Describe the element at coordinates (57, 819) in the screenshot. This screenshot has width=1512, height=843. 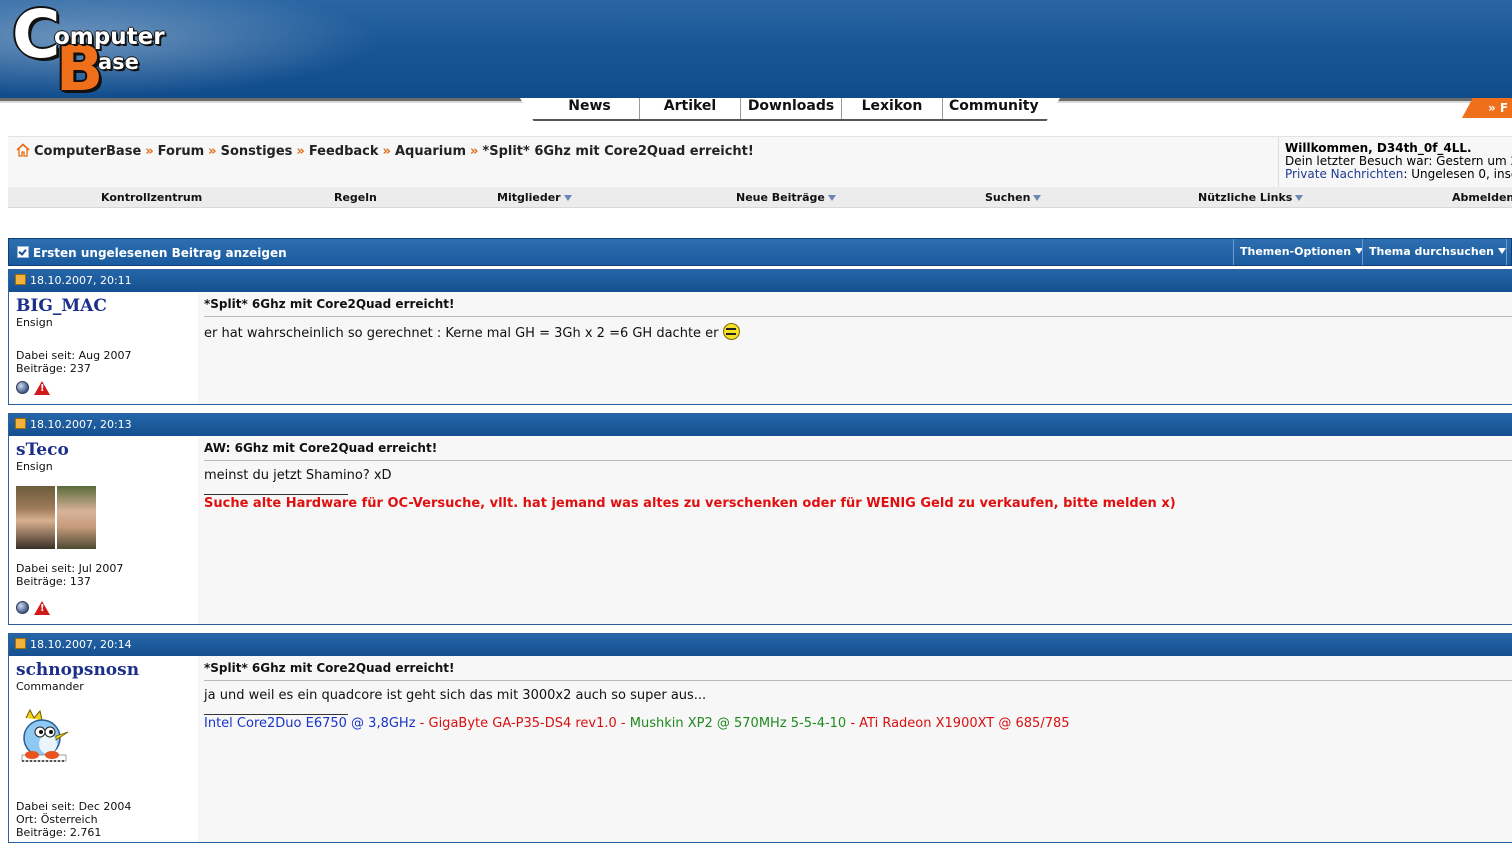
I see `post-user-location: Ort: Österreich` at that location.